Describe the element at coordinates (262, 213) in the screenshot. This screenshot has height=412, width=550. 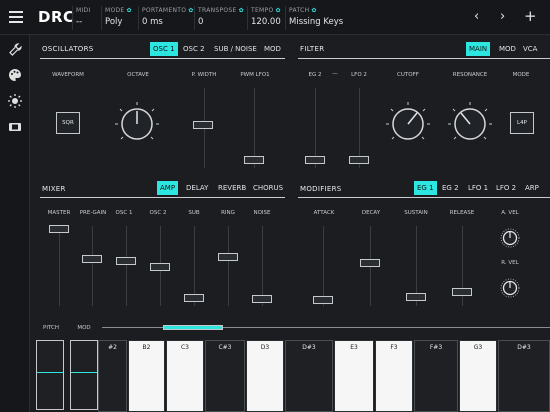
I see `noise-mix-label: NOISE` at that location.